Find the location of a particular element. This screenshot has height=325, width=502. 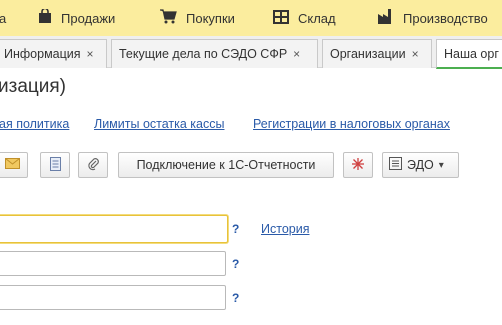

button-label: Подключение к 1С-Отчетности is located at coordinates (226, 165).